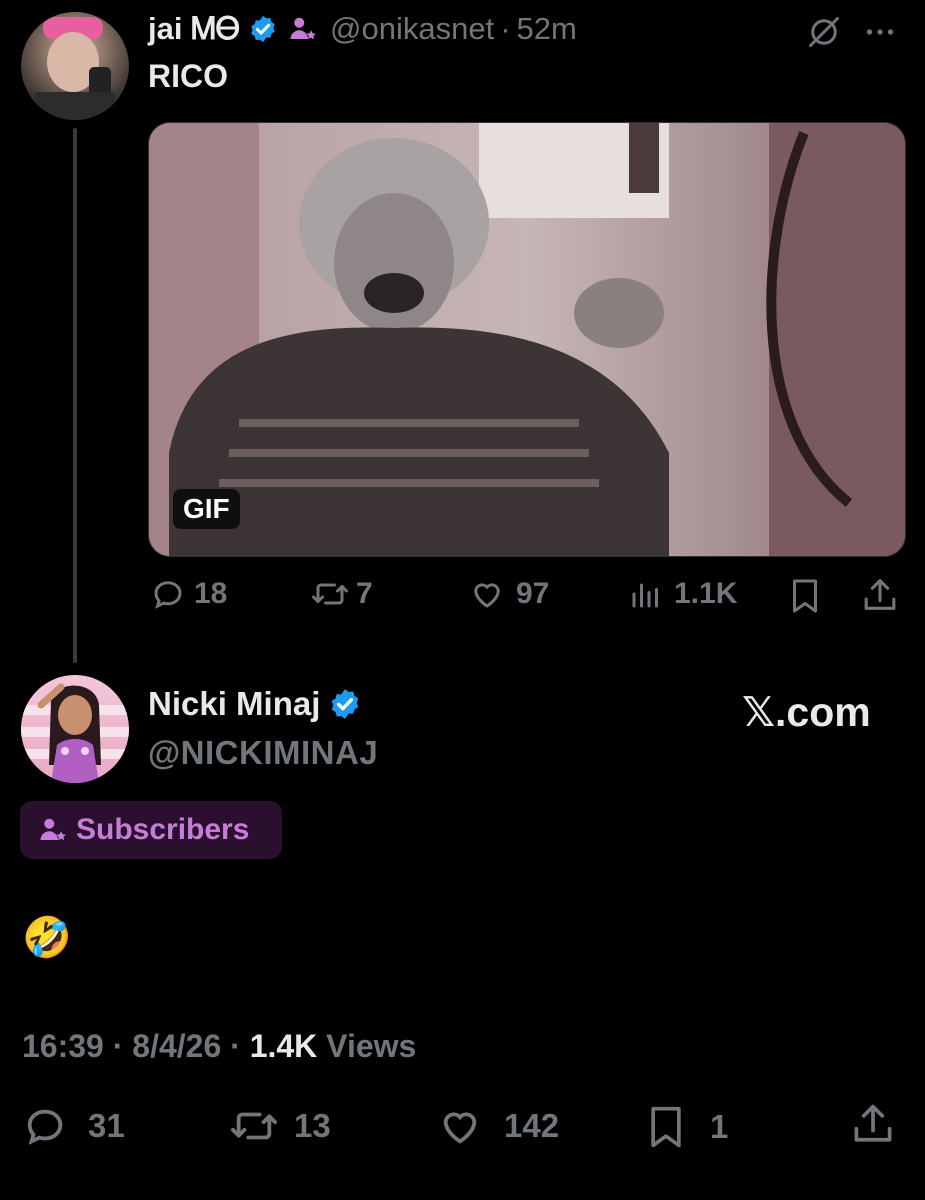 The height and width of the screenshot is (1200, 925). I want to click on reply-author-avatar, so click(75, 66).